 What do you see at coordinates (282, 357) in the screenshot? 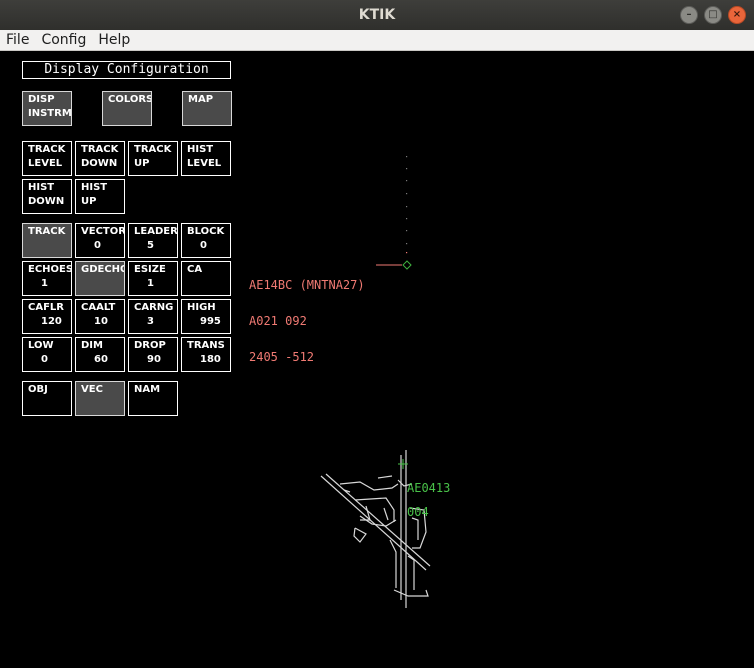
I see `target-1-squawk-vs: 2405 -512` at bounding box center [282, 357].